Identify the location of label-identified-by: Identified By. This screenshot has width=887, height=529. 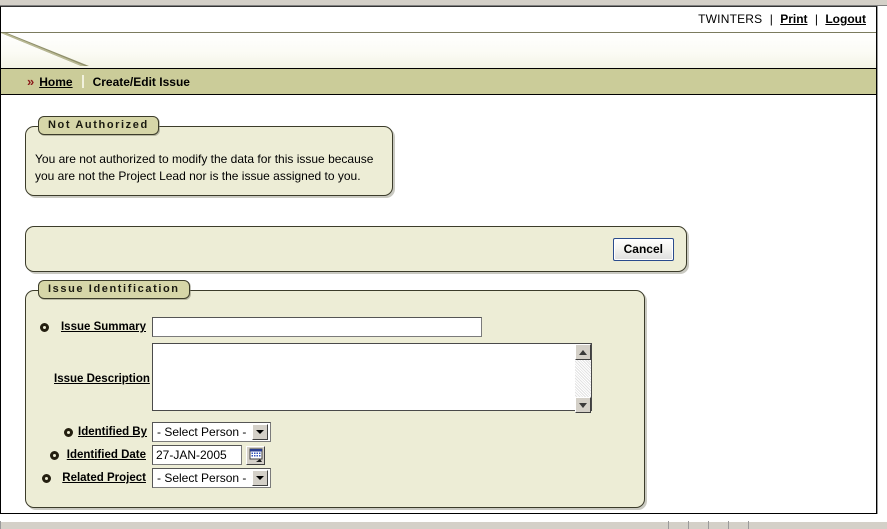
(113, 432).